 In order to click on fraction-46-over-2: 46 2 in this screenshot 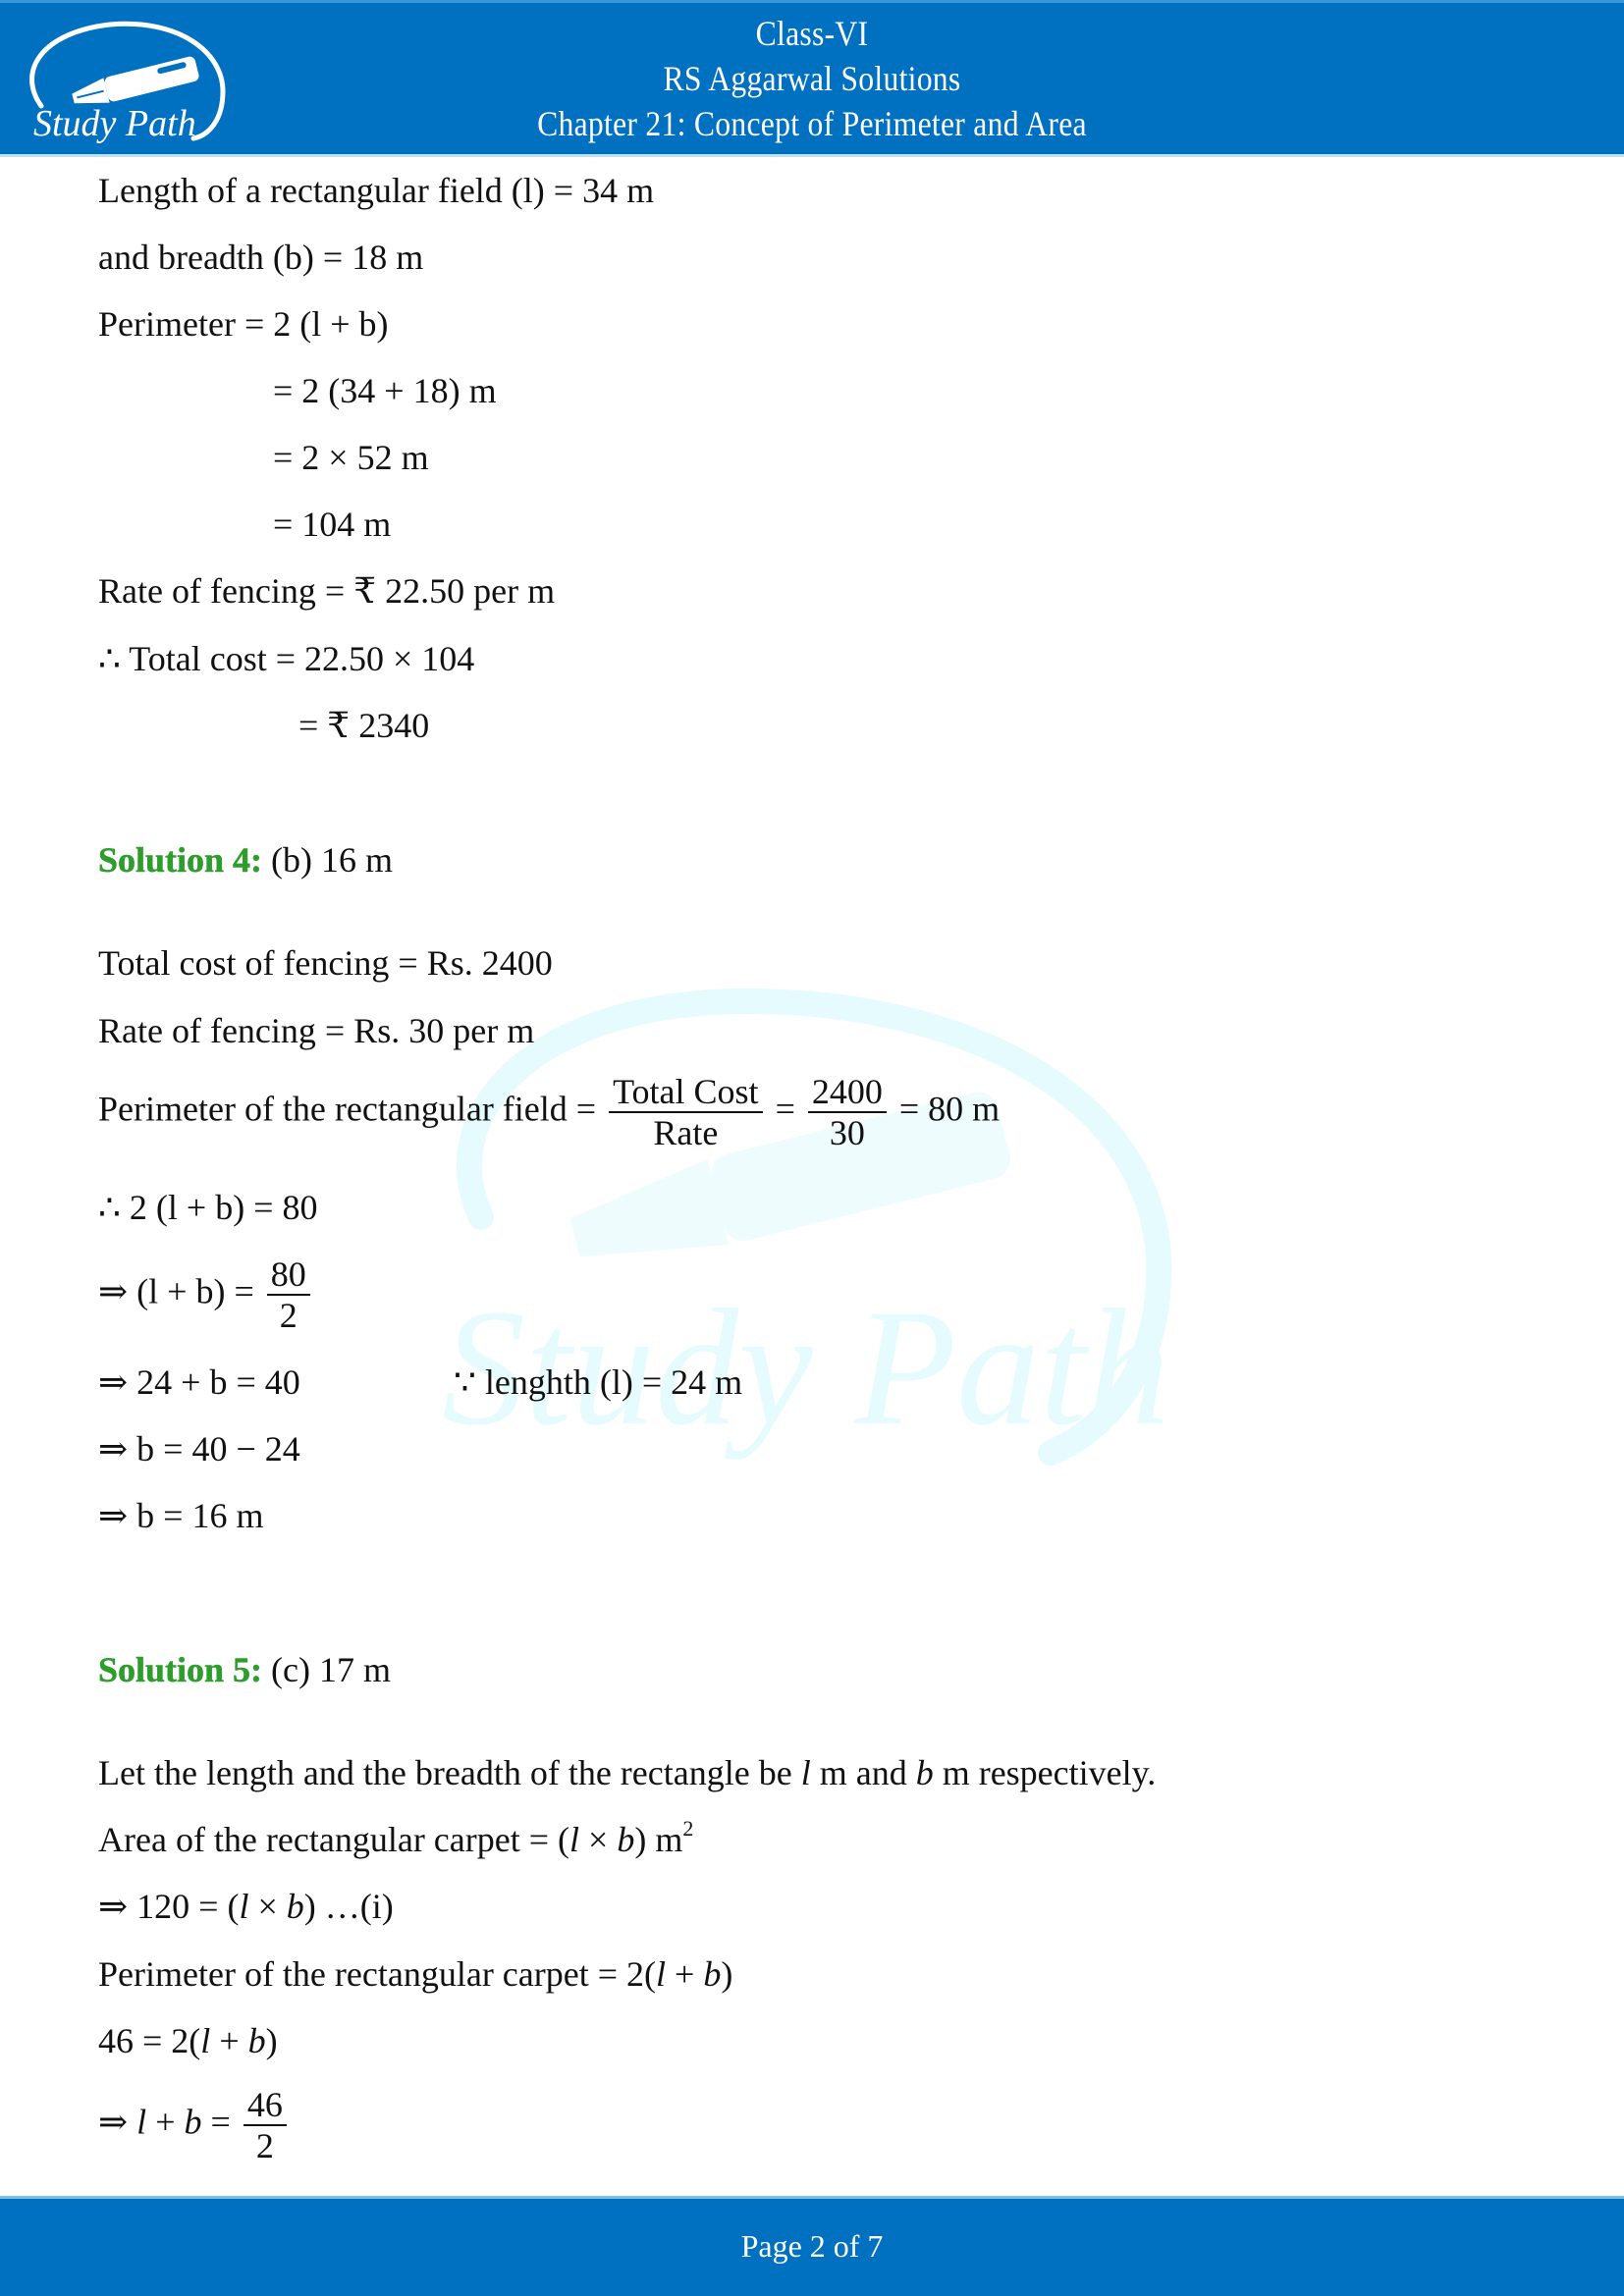, I will do `click(265, 2125)`.